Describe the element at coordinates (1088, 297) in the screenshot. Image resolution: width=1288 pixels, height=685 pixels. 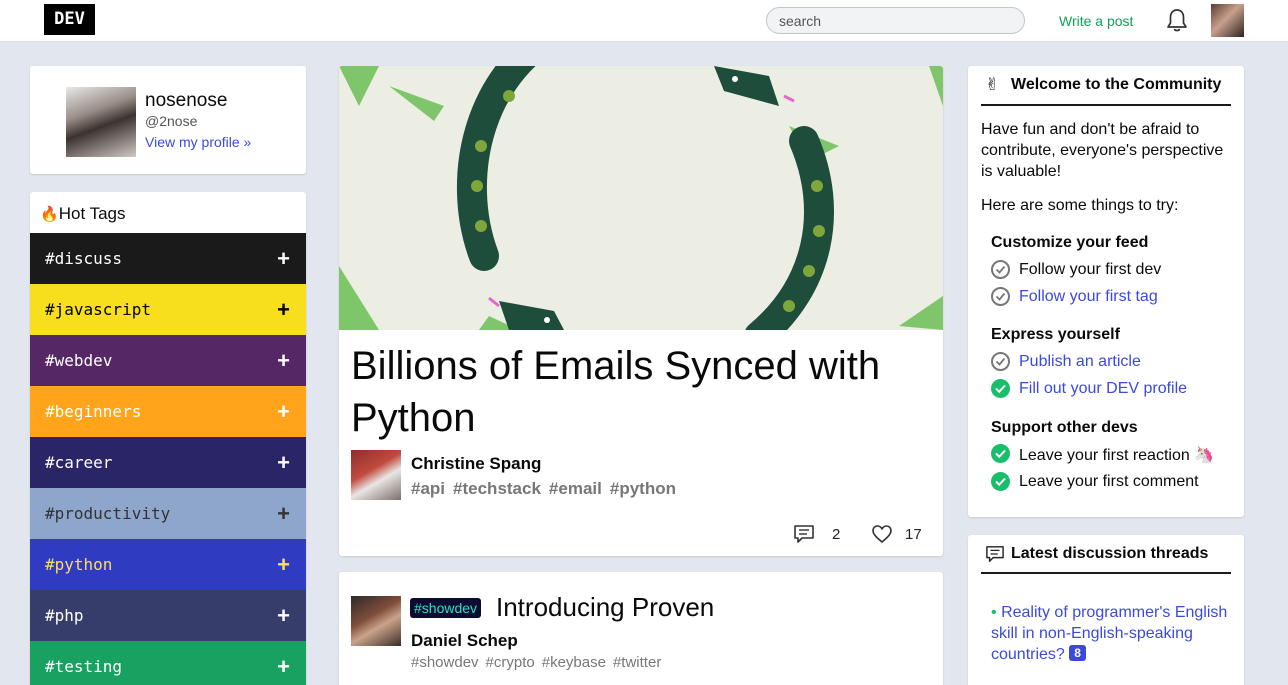
I see `checklist-link: Follow your first tag` at that location.